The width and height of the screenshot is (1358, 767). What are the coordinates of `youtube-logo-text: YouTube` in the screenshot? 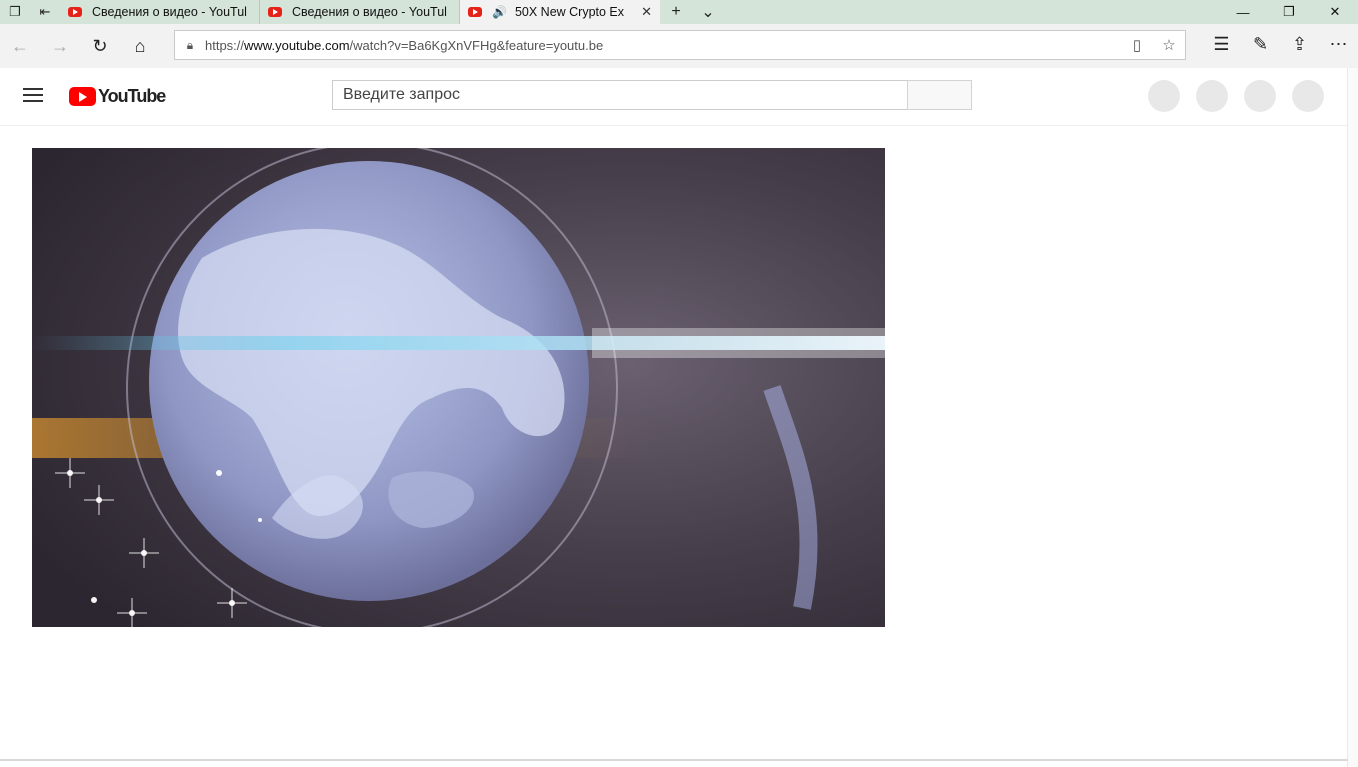 It's located at (132, 96).